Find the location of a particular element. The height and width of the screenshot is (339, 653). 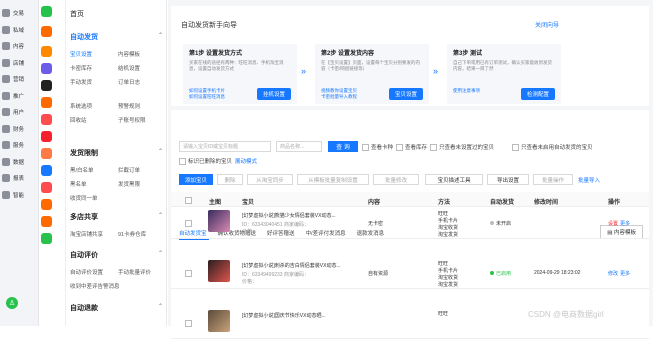

query-button: 查 询 is located at coordinates (343, 146).